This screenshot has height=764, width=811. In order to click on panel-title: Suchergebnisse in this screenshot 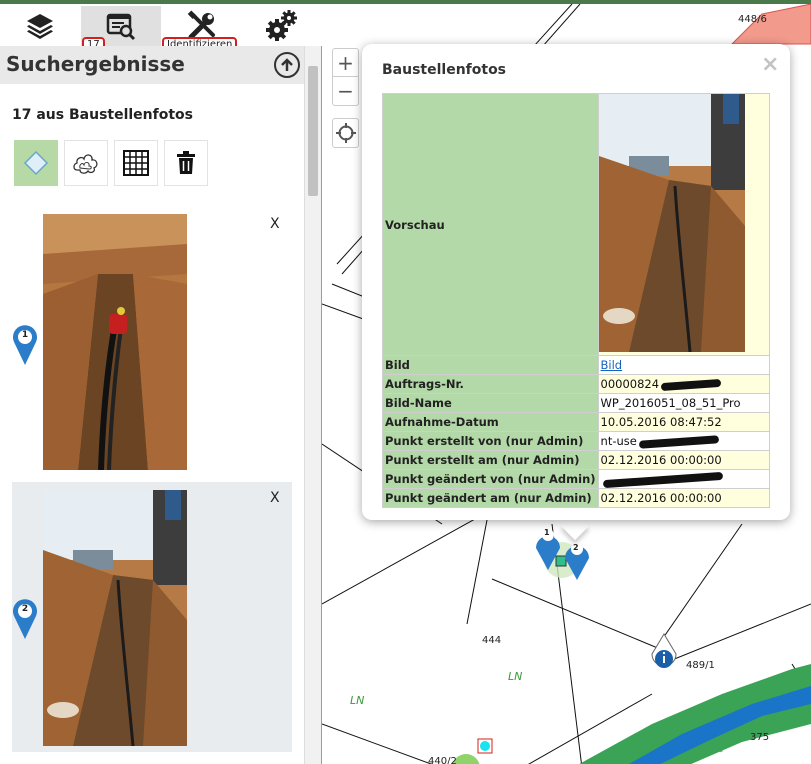, I will do `click(95, 64)`.